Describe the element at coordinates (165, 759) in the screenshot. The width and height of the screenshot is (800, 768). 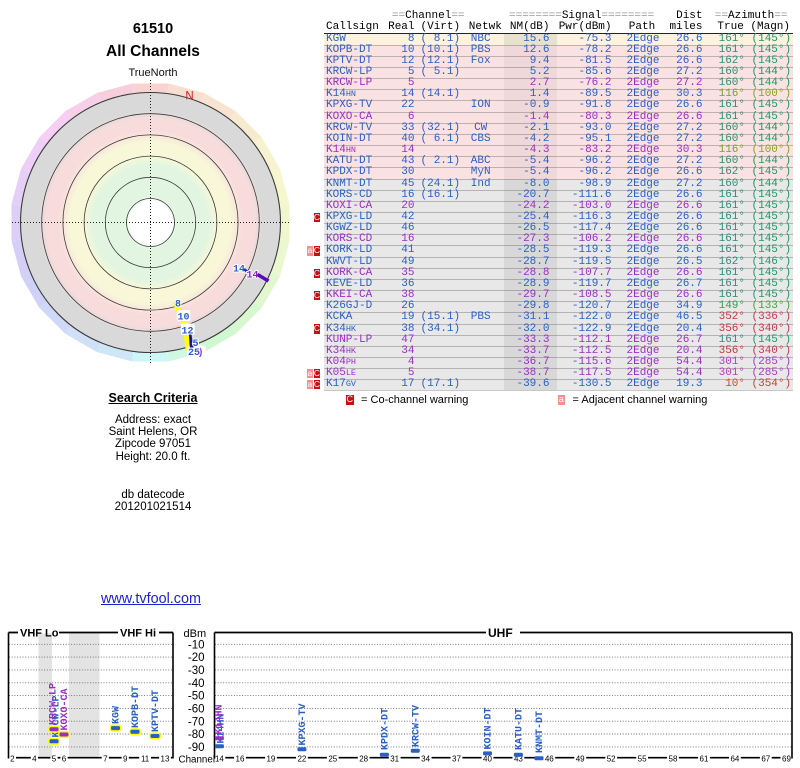
I see `svg-text: 13` at that location.